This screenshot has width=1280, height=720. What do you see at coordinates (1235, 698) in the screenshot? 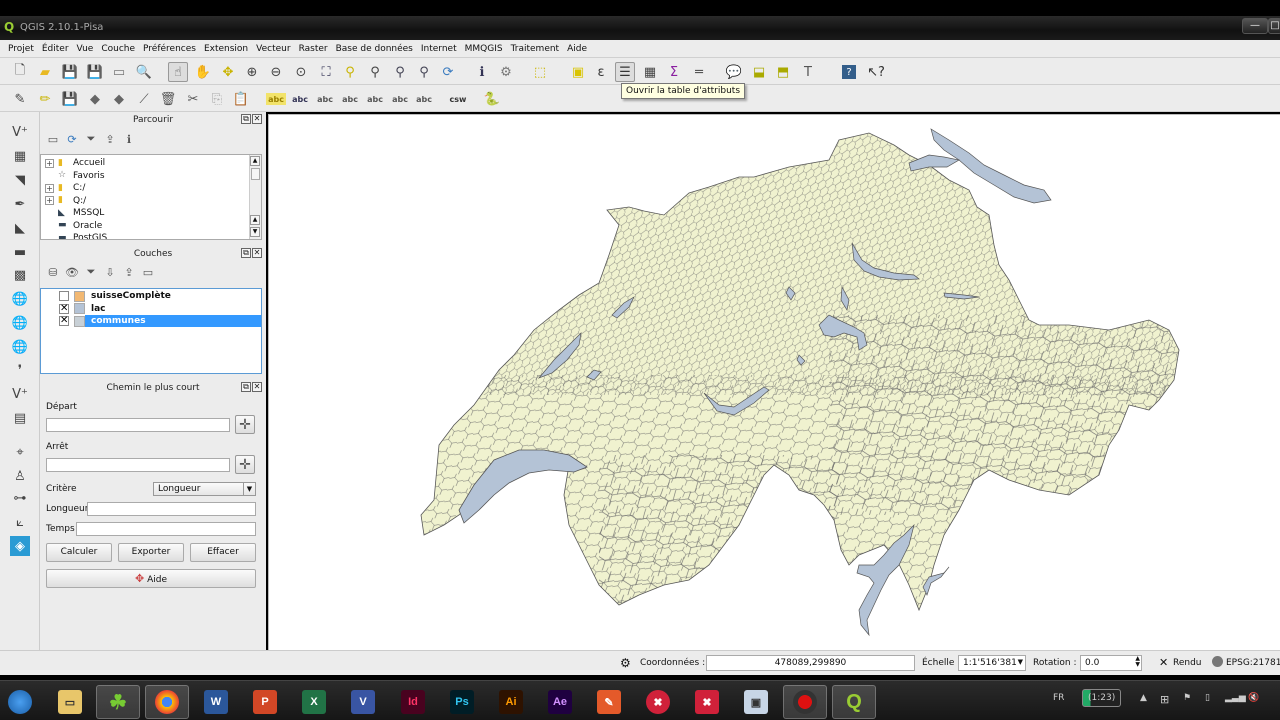
I see `network-signal-icon: ▂▃▅` at bounding box center [1235, 698].